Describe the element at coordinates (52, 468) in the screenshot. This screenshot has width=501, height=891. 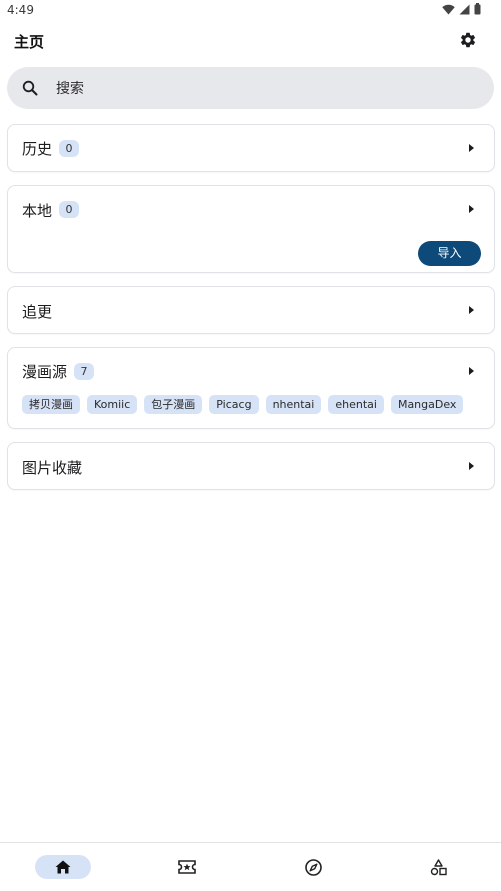
I see `image-favorites-title: 图片收藏` at that location.